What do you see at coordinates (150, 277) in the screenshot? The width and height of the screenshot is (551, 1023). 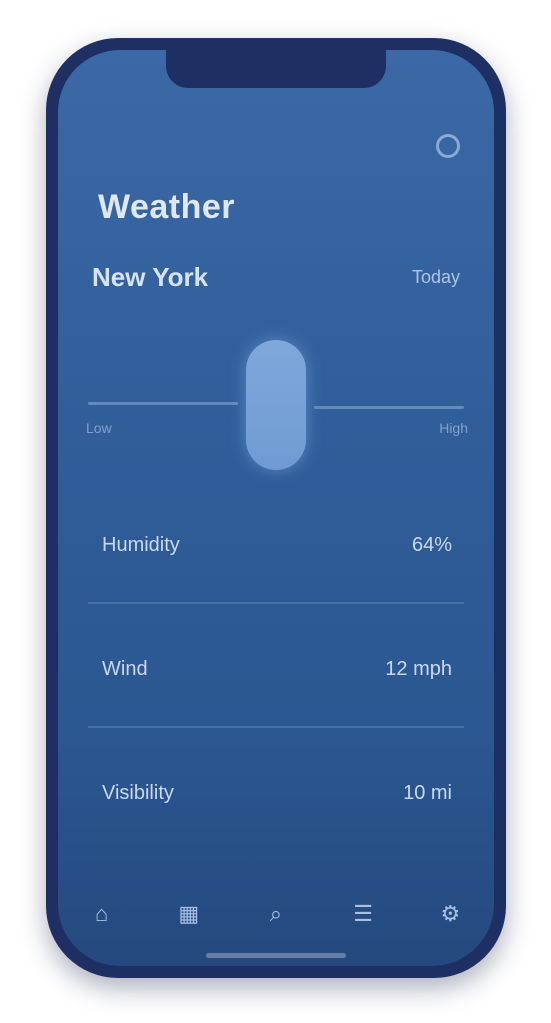 I see `location-label: New York` at bounding box center [150, 277].